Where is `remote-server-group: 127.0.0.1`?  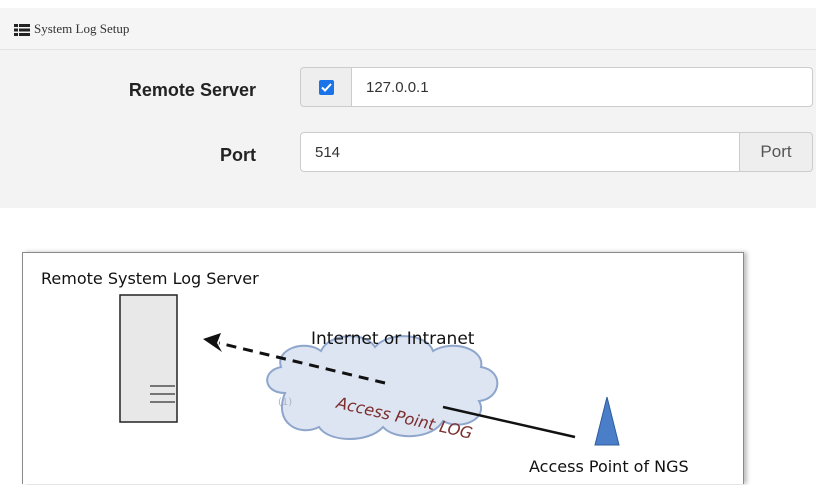 remote-server-group: 127.0.0.1 is located at coordinates (556, 87).